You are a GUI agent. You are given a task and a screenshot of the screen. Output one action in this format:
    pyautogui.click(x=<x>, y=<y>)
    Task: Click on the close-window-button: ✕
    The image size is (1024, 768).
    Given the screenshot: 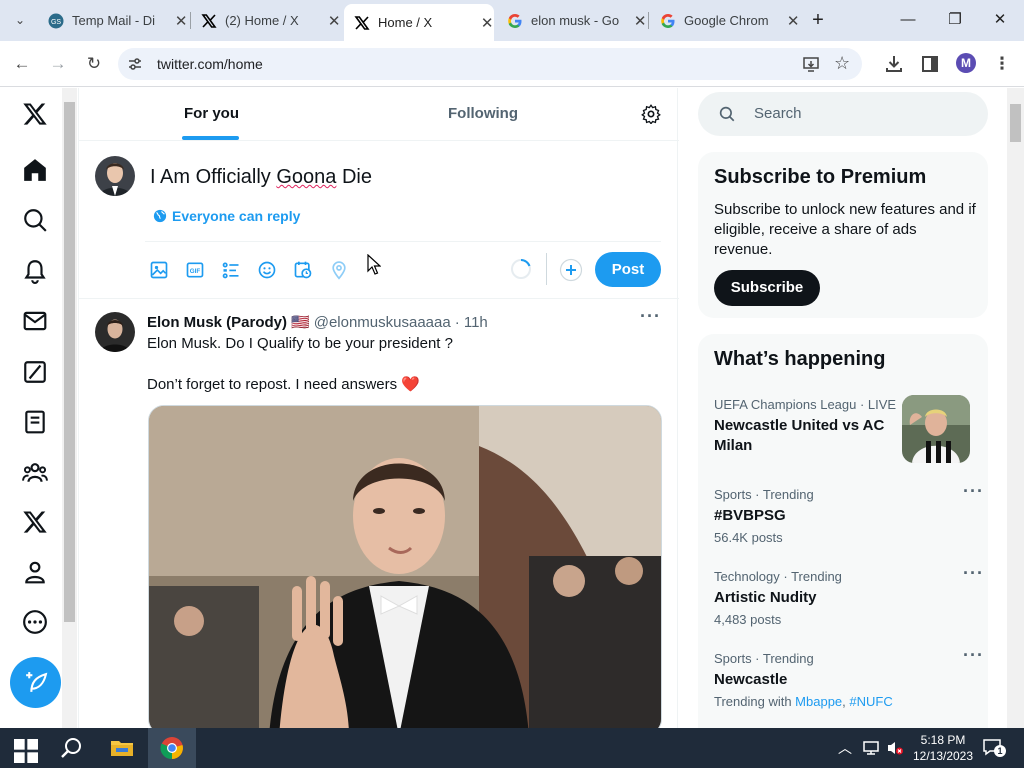 What is the action you would take?
    pyautogui.click(x=1000, y=20)
    